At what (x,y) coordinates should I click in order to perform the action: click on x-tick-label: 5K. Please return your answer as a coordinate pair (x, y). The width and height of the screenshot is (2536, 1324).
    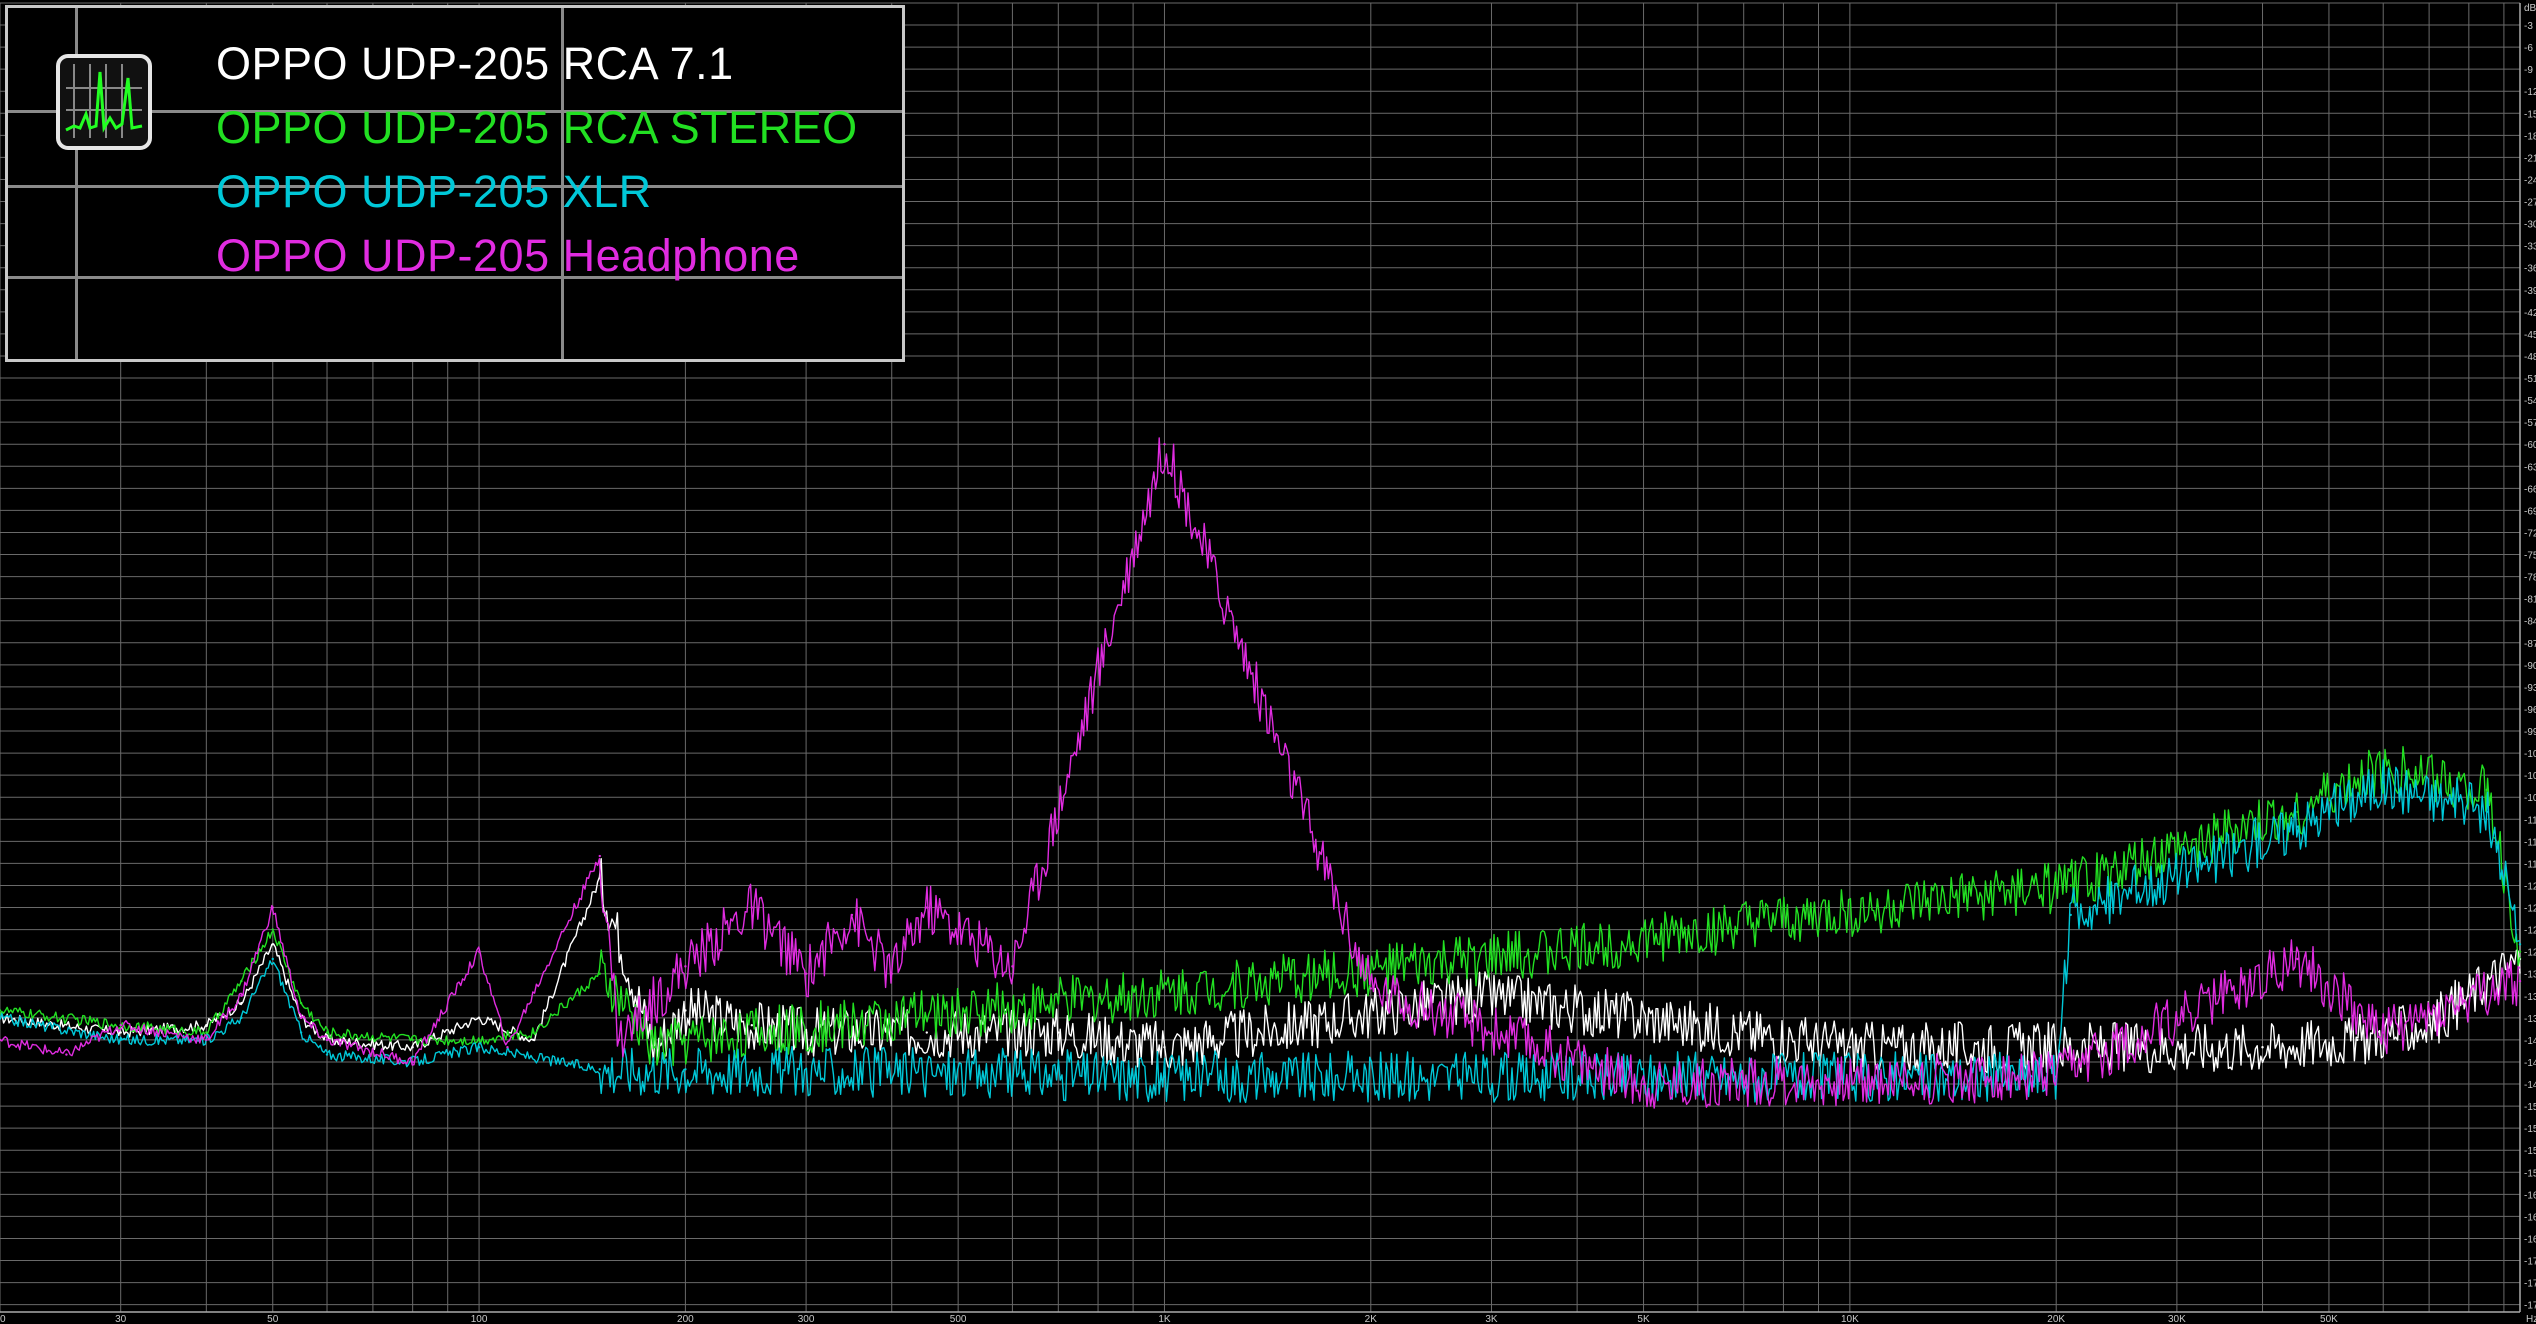
    Looking at the image, I should click on (1643, 1319).